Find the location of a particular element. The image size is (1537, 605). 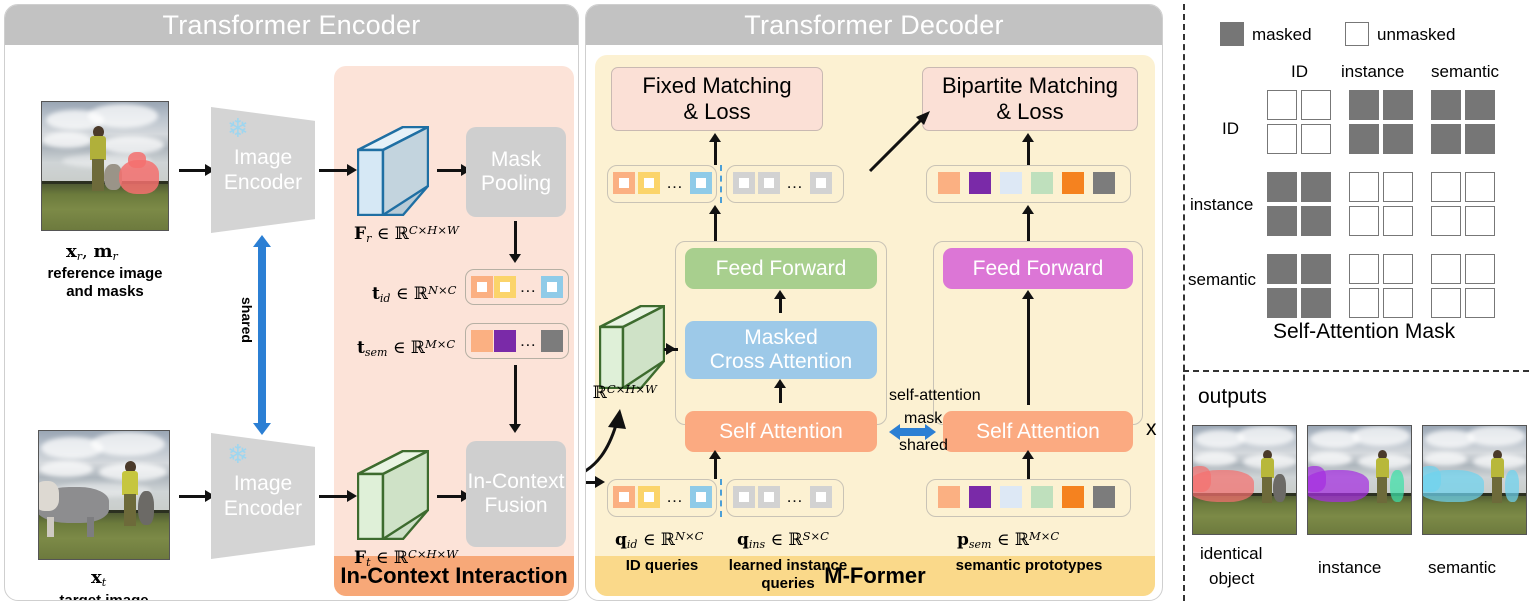

outputs-title: outputs is located at coordinates (1232, 396).